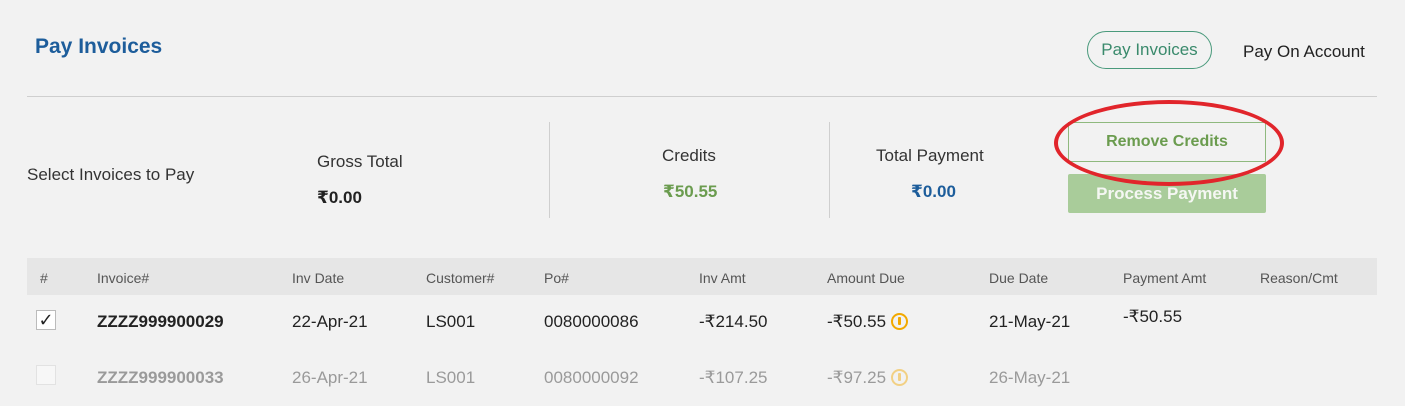 The width and height of the screenshot is (1405, 406). Describe the element at coordinates (1167, 142) in the screenshot. I see `remove-credits-button: Remove Credits` at that location.